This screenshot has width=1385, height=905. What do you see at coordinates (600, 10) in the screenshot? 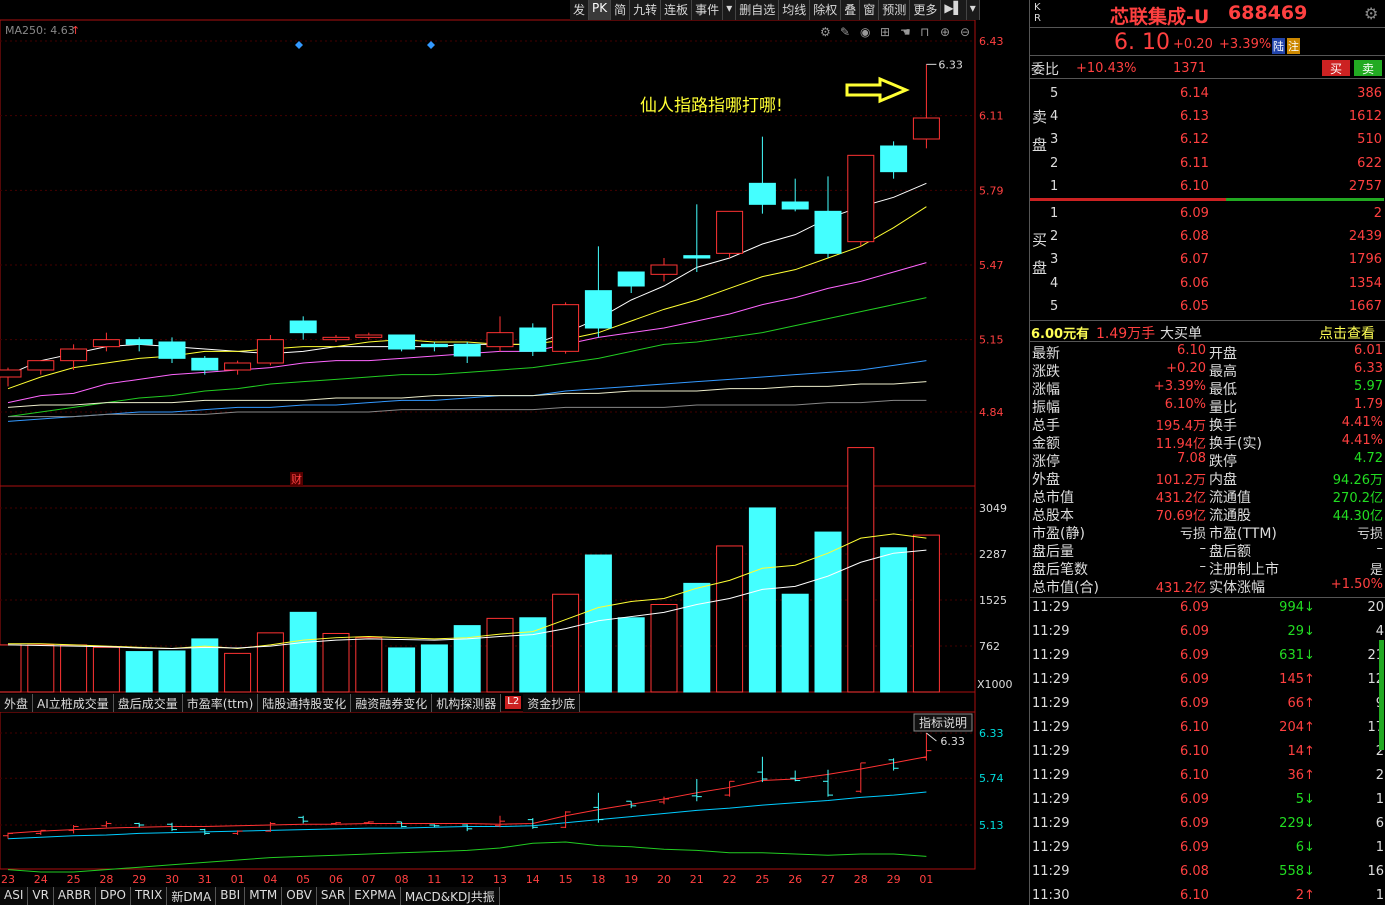
I see `toolbar-item-1: PK` at bounding box center [600, 10].